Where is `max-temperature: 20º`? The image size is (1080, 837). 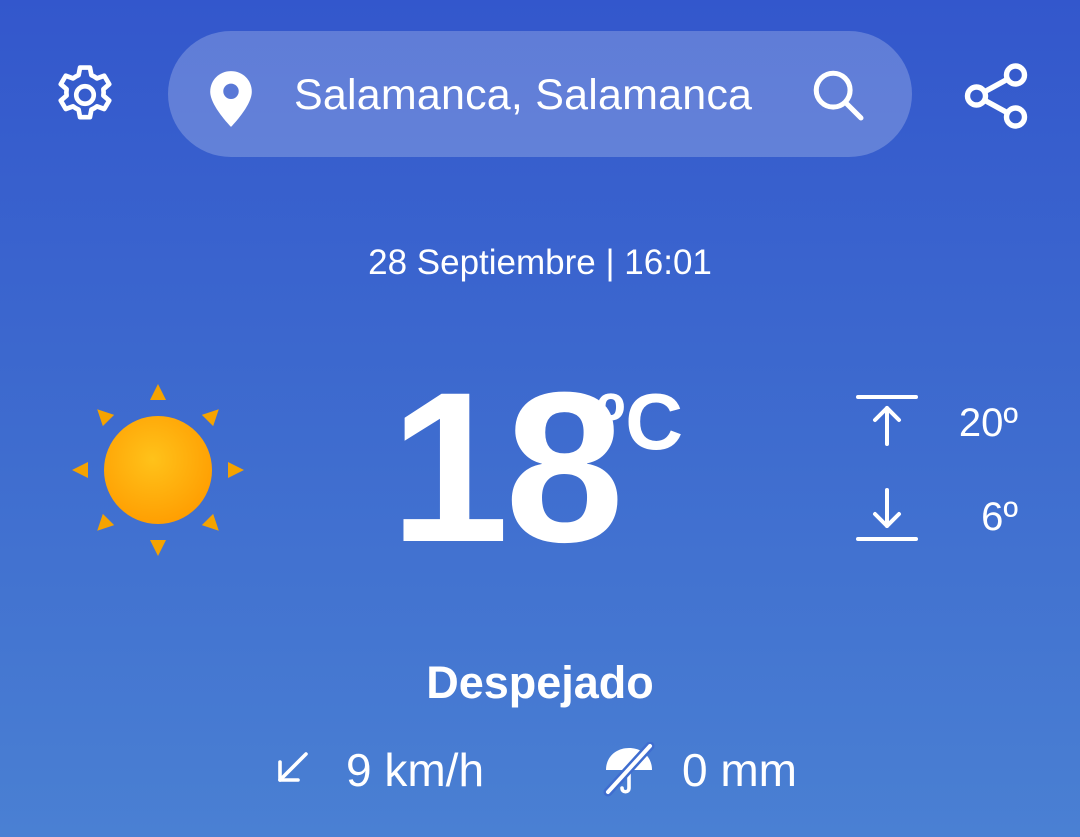
max-temperature: 20º is located at coordinates (988, 423).